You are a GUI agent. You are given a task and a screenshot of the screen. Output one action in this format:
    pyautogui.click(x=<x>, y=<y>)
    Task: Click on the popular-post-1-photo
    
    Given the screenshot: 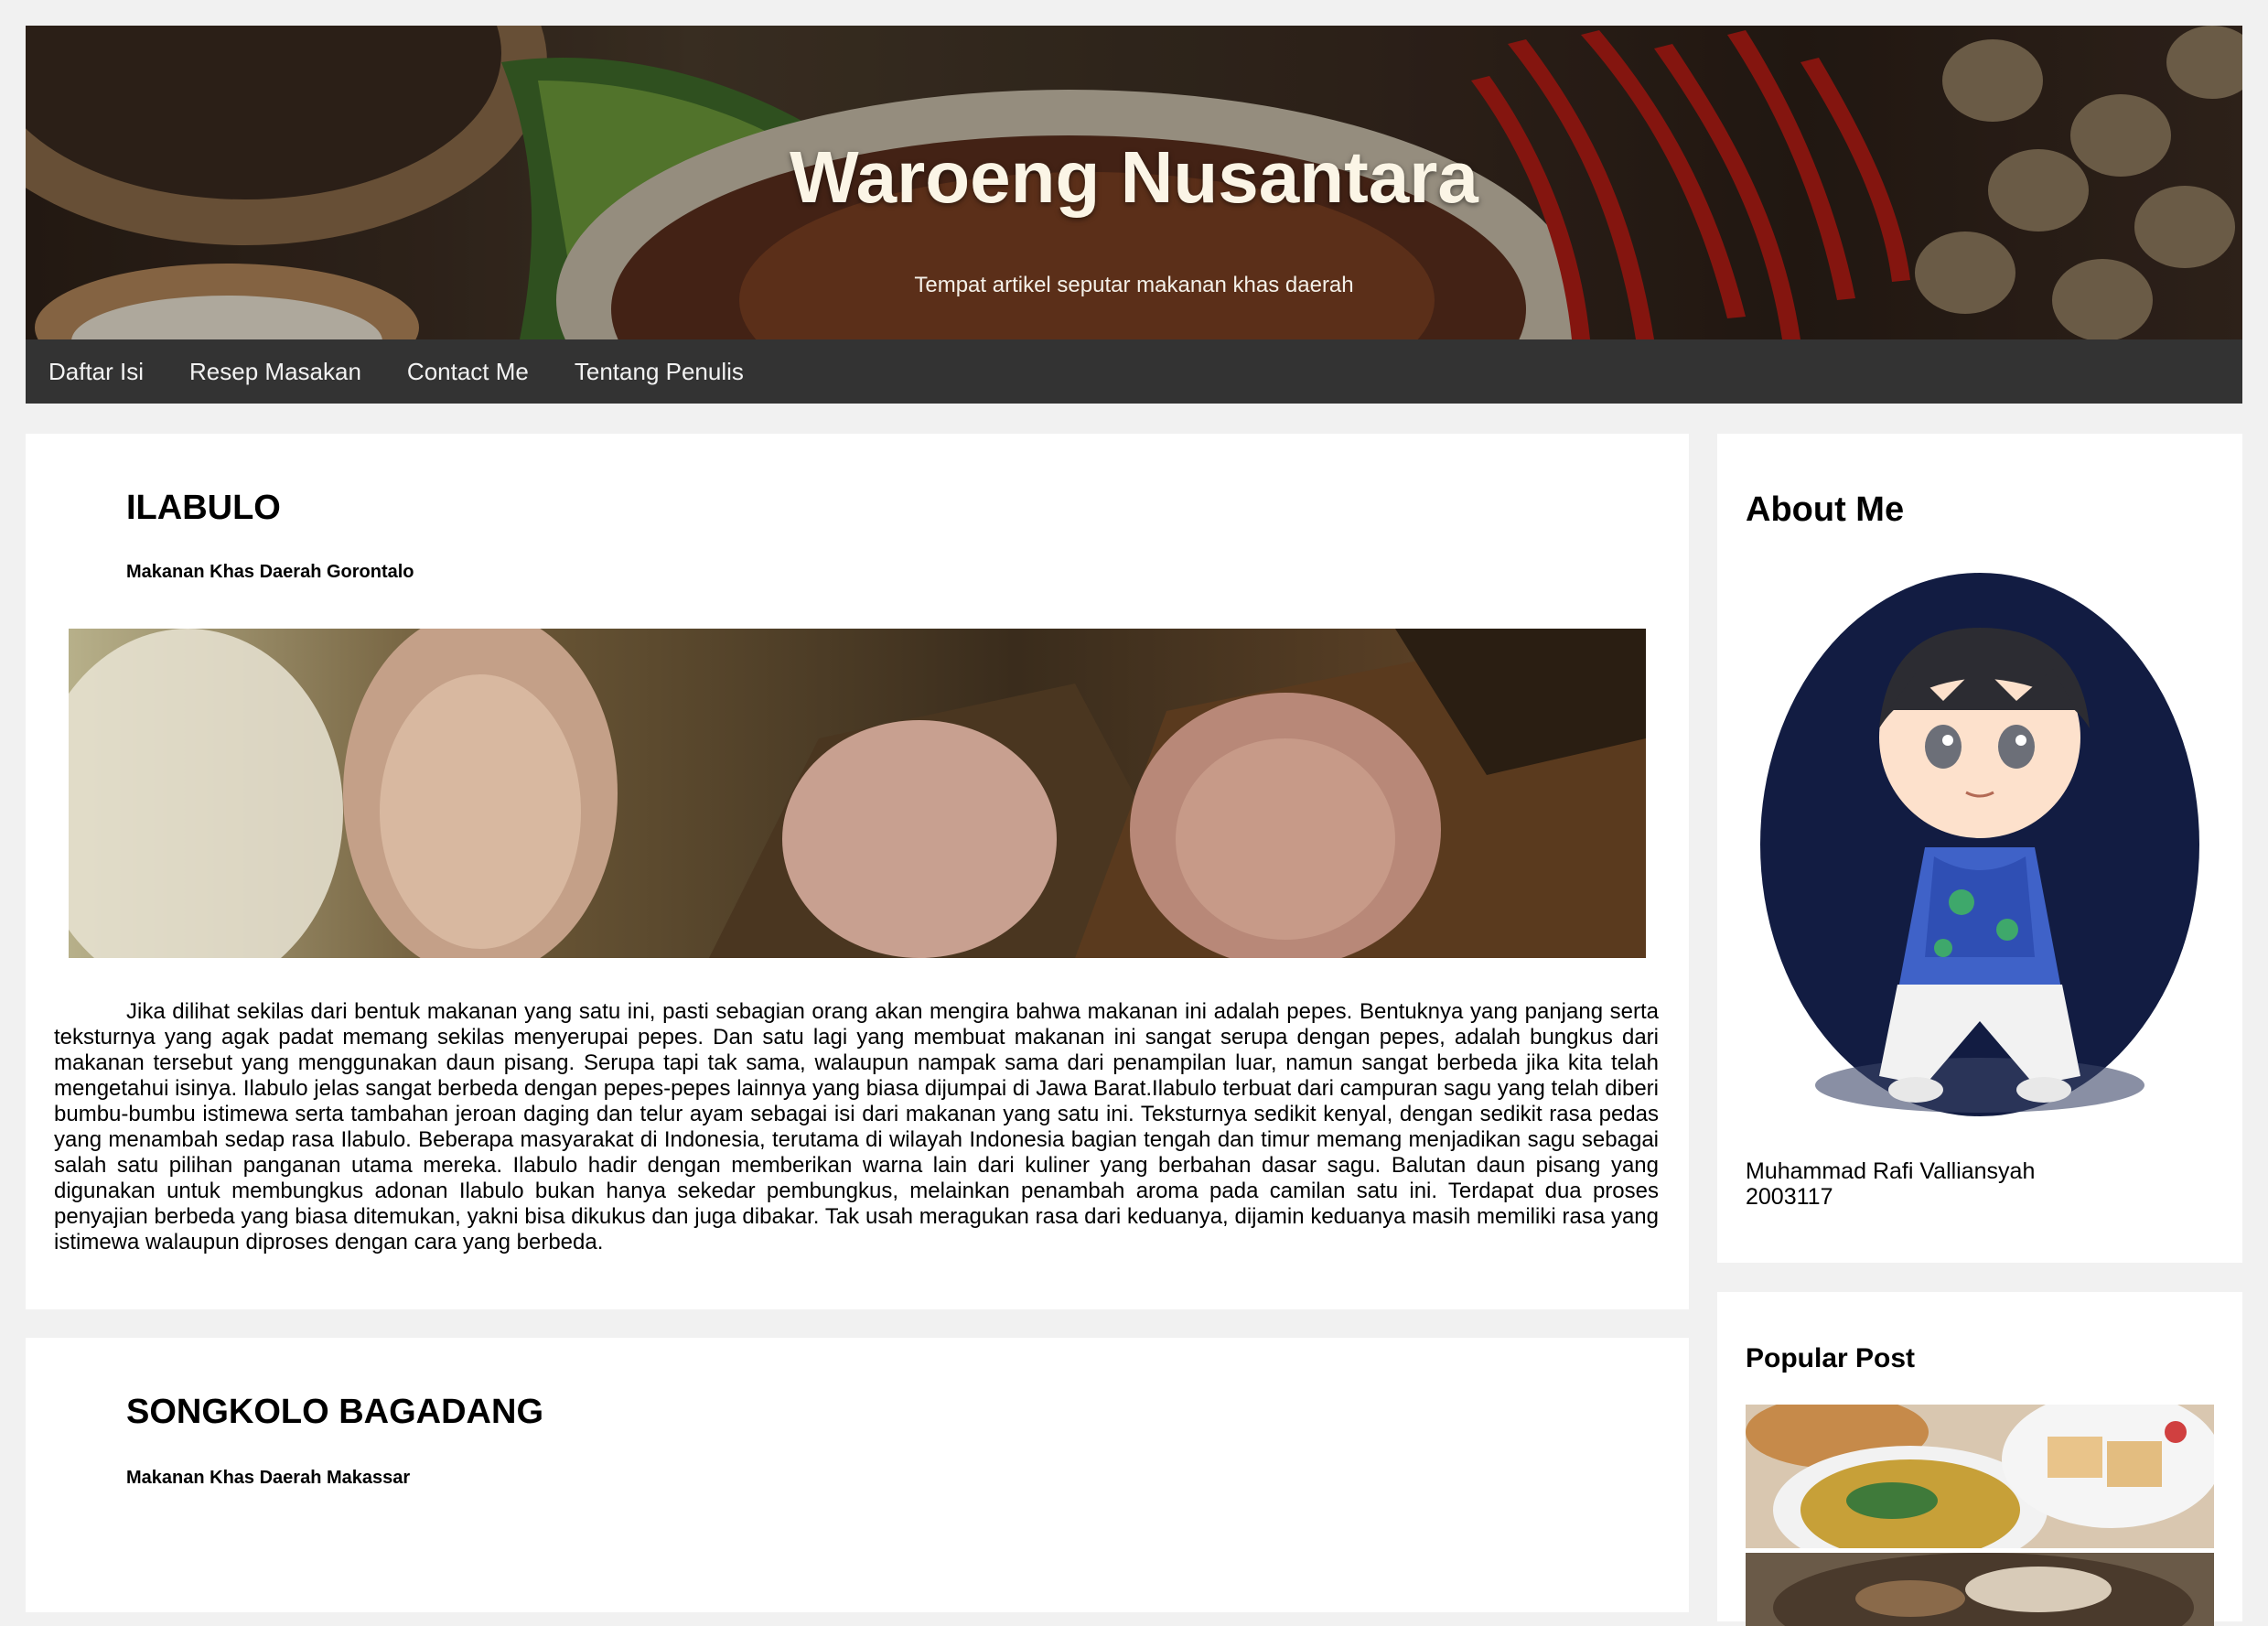 What is the action you would take?
    pyautogui.click(x=1980, y=1476)
    